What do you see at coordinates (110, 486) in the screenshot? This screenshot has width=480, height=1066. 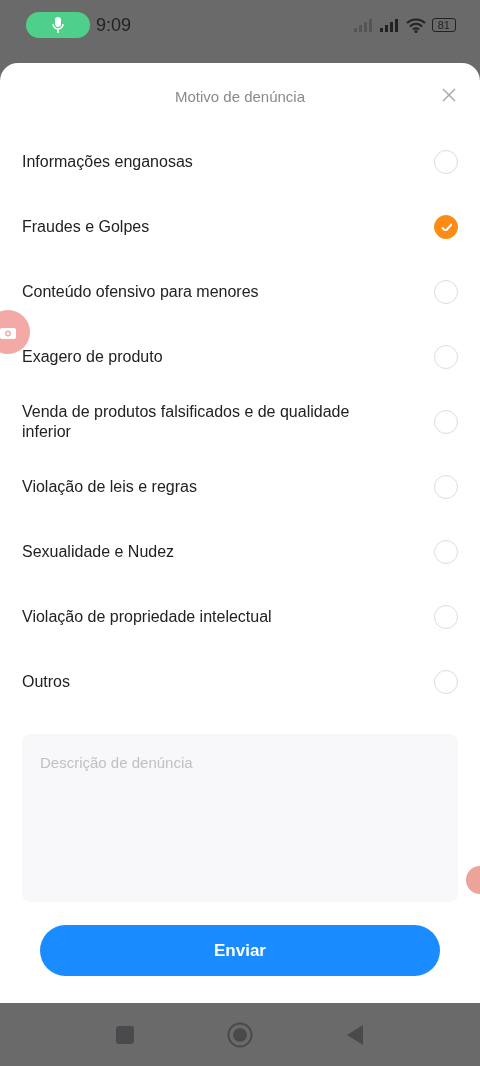 I see `reason-label: Violação de leis e regras` at bounding box center [110, 486].